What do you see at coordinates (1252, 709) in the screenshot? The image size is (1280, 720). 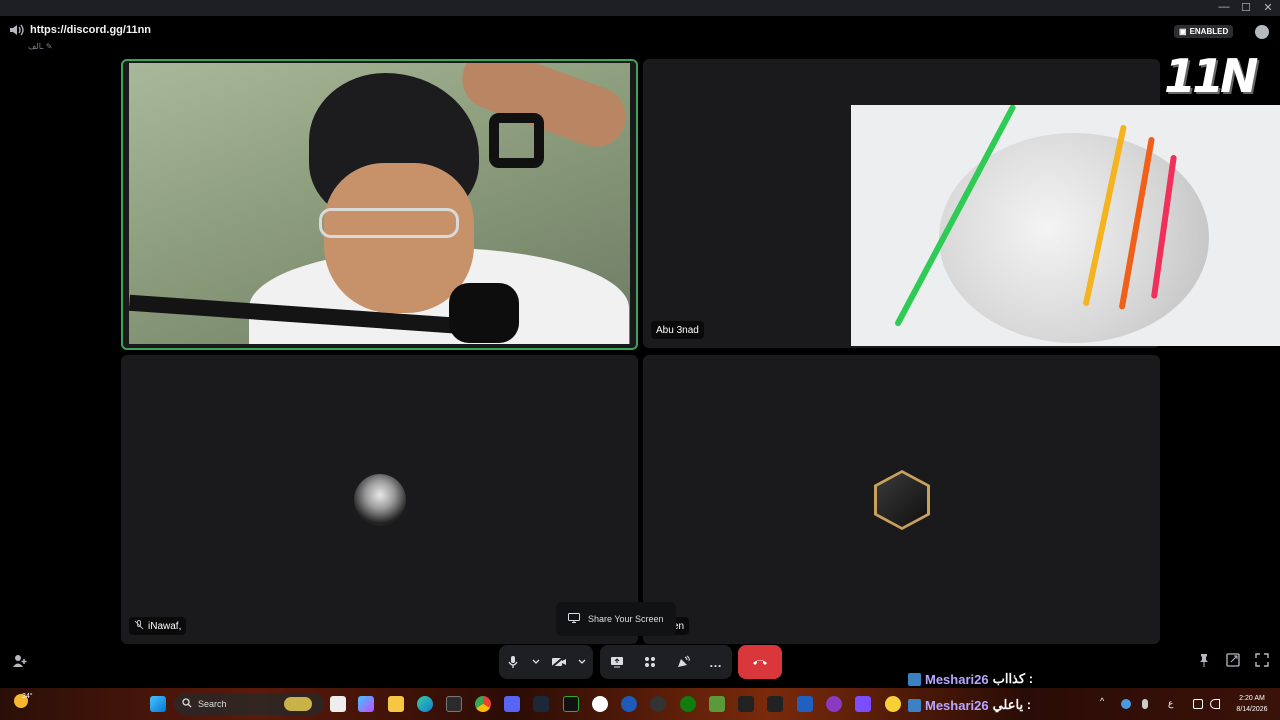 I see `clock-date: 8/14/2026` at bounding box center [1252, 709].